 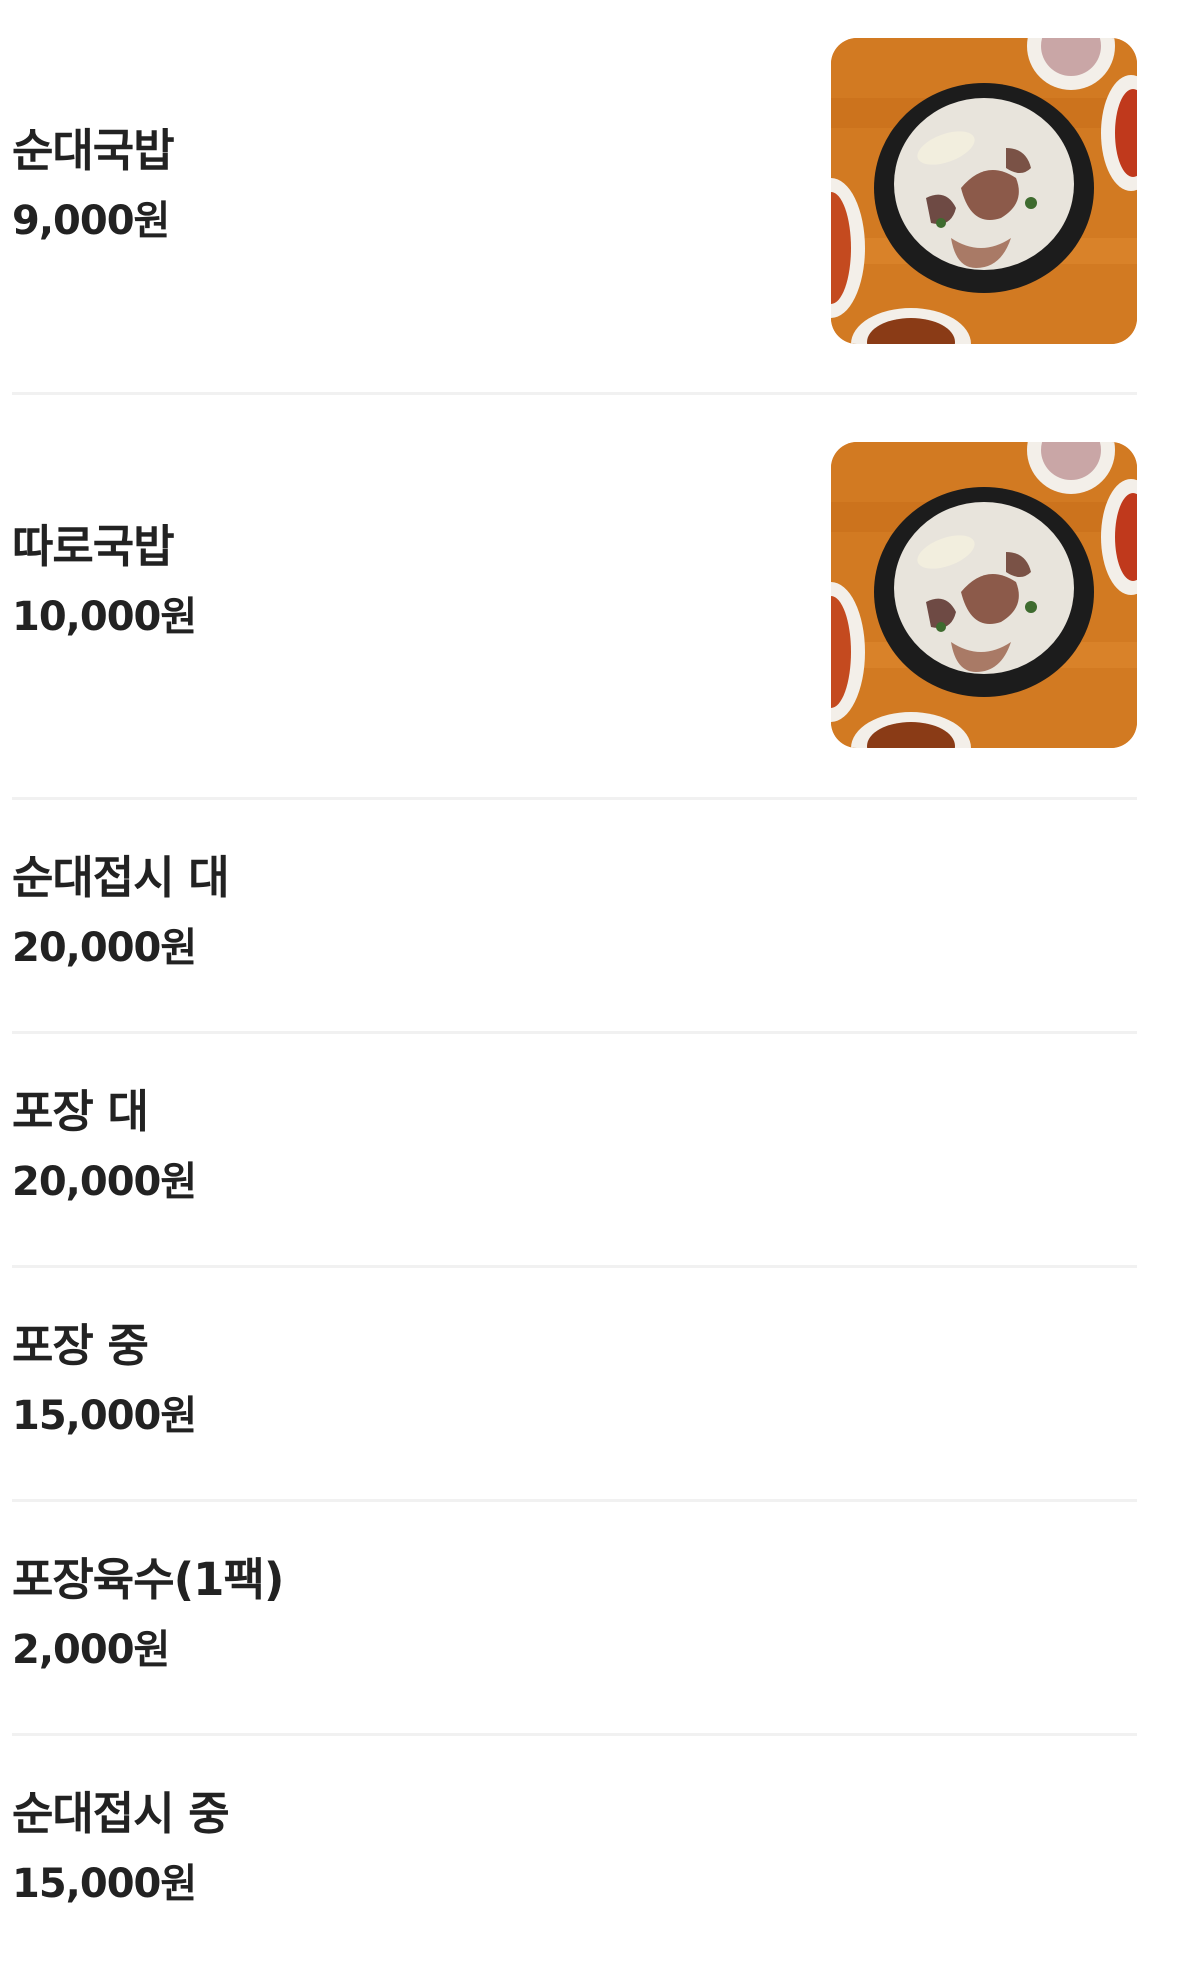 What do you see at coordinates (104, 617) in the screenshot?
I see `menu-item-price: 10,000원` at bounding box center [104, 617].